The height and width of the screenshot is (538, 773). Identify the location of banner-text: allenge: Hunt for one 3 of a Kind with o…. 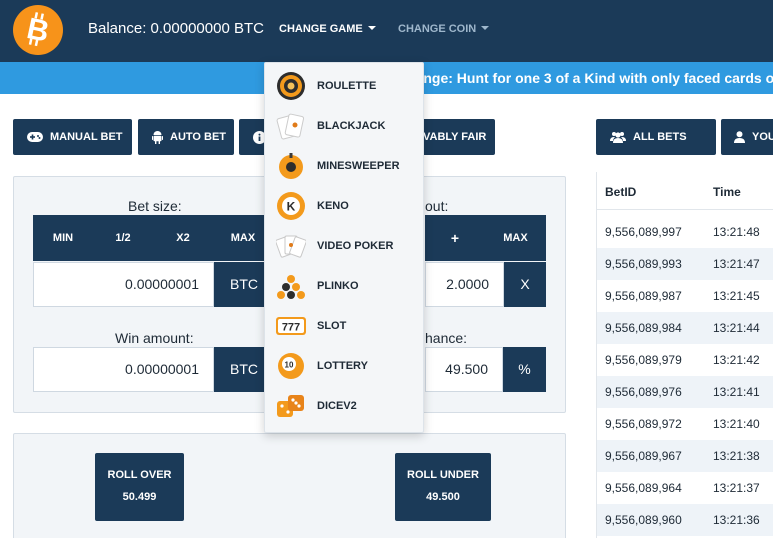
(586, 78).